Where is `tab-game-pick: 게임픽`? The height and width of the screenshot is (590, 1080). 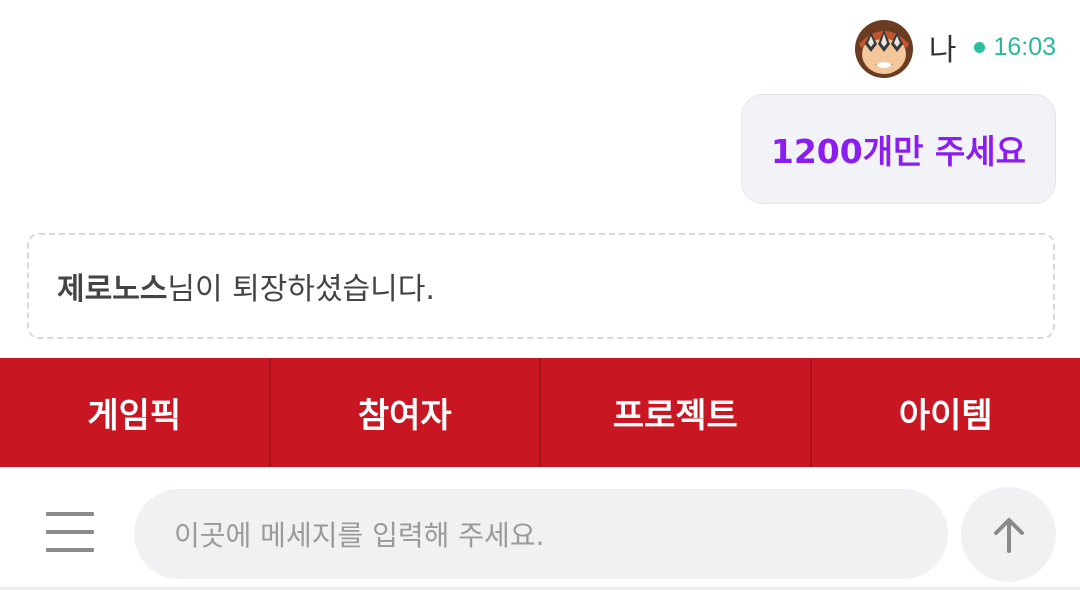
tab-game-pick: 게임픽 is located at coordinates (135, 412).